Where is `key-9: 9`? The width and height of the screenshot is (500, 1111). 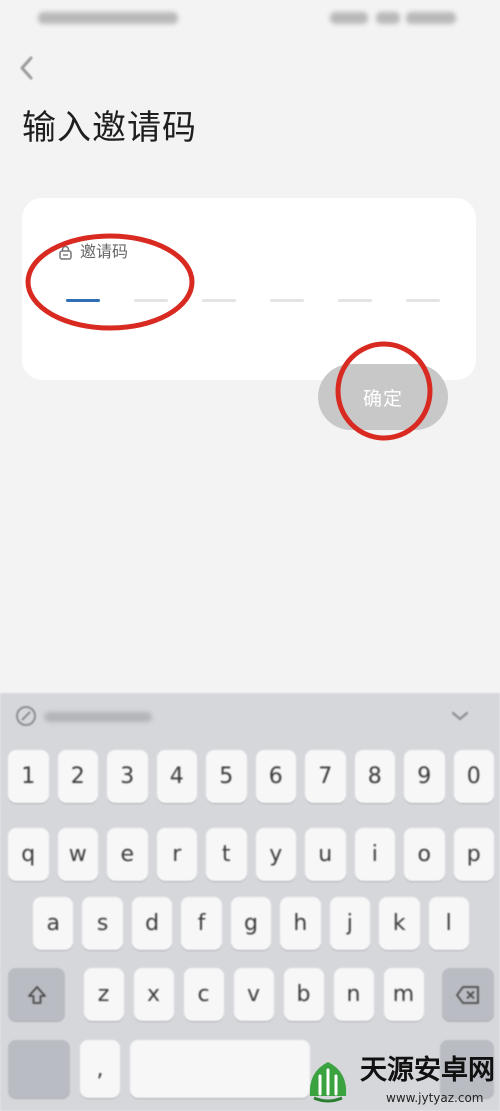 key-9: 9 is located at coordinates (424, 776).